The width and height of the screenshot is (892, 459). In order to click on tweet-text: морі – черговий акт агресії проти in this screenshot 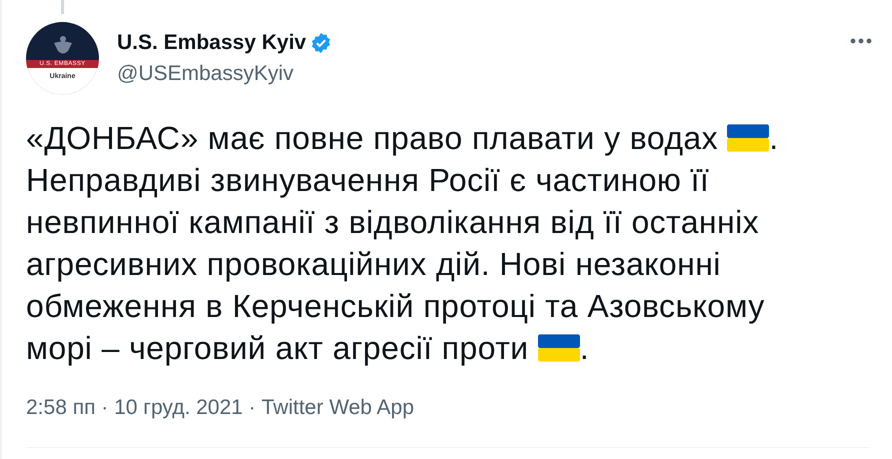, I will do `click(278, 348)`.